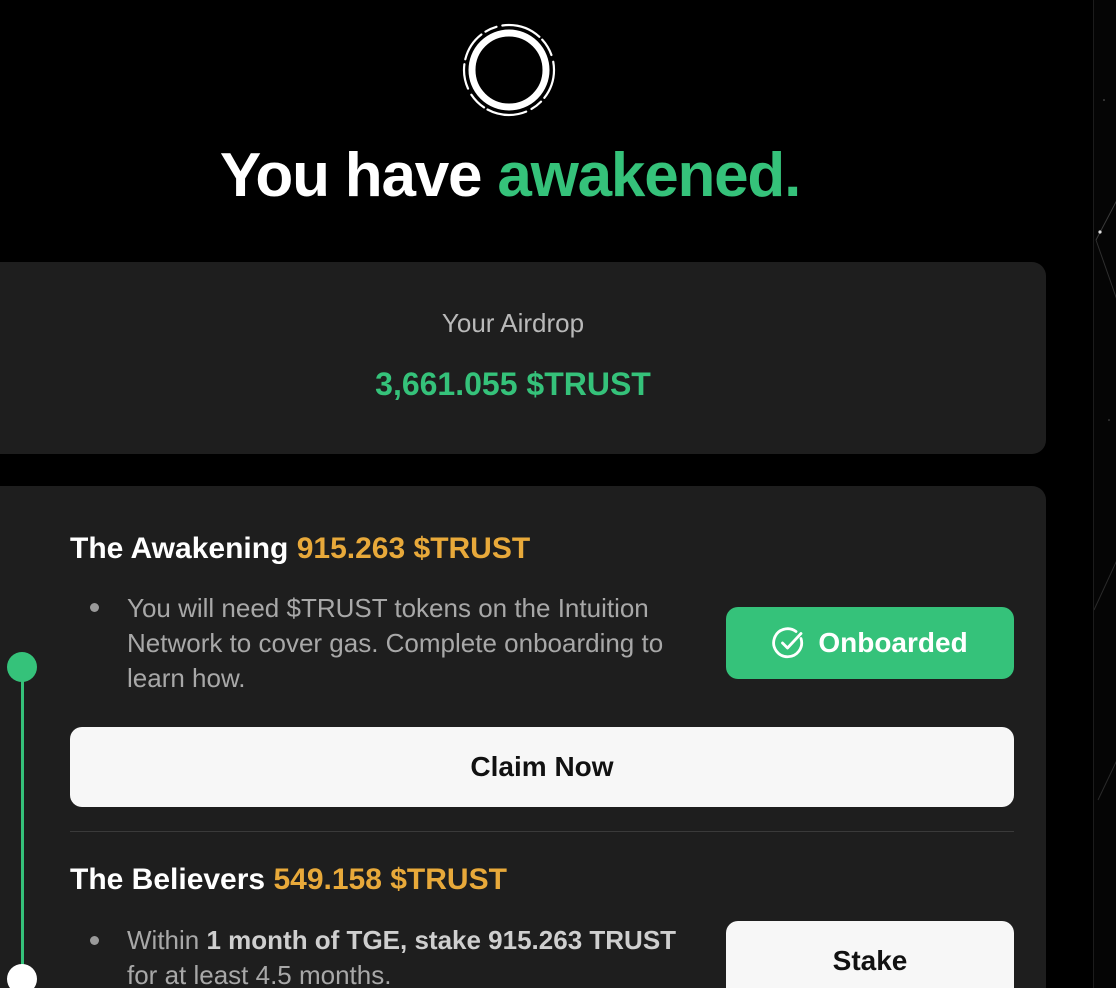  I want to click on check-circle-icon, so click(789, 643).